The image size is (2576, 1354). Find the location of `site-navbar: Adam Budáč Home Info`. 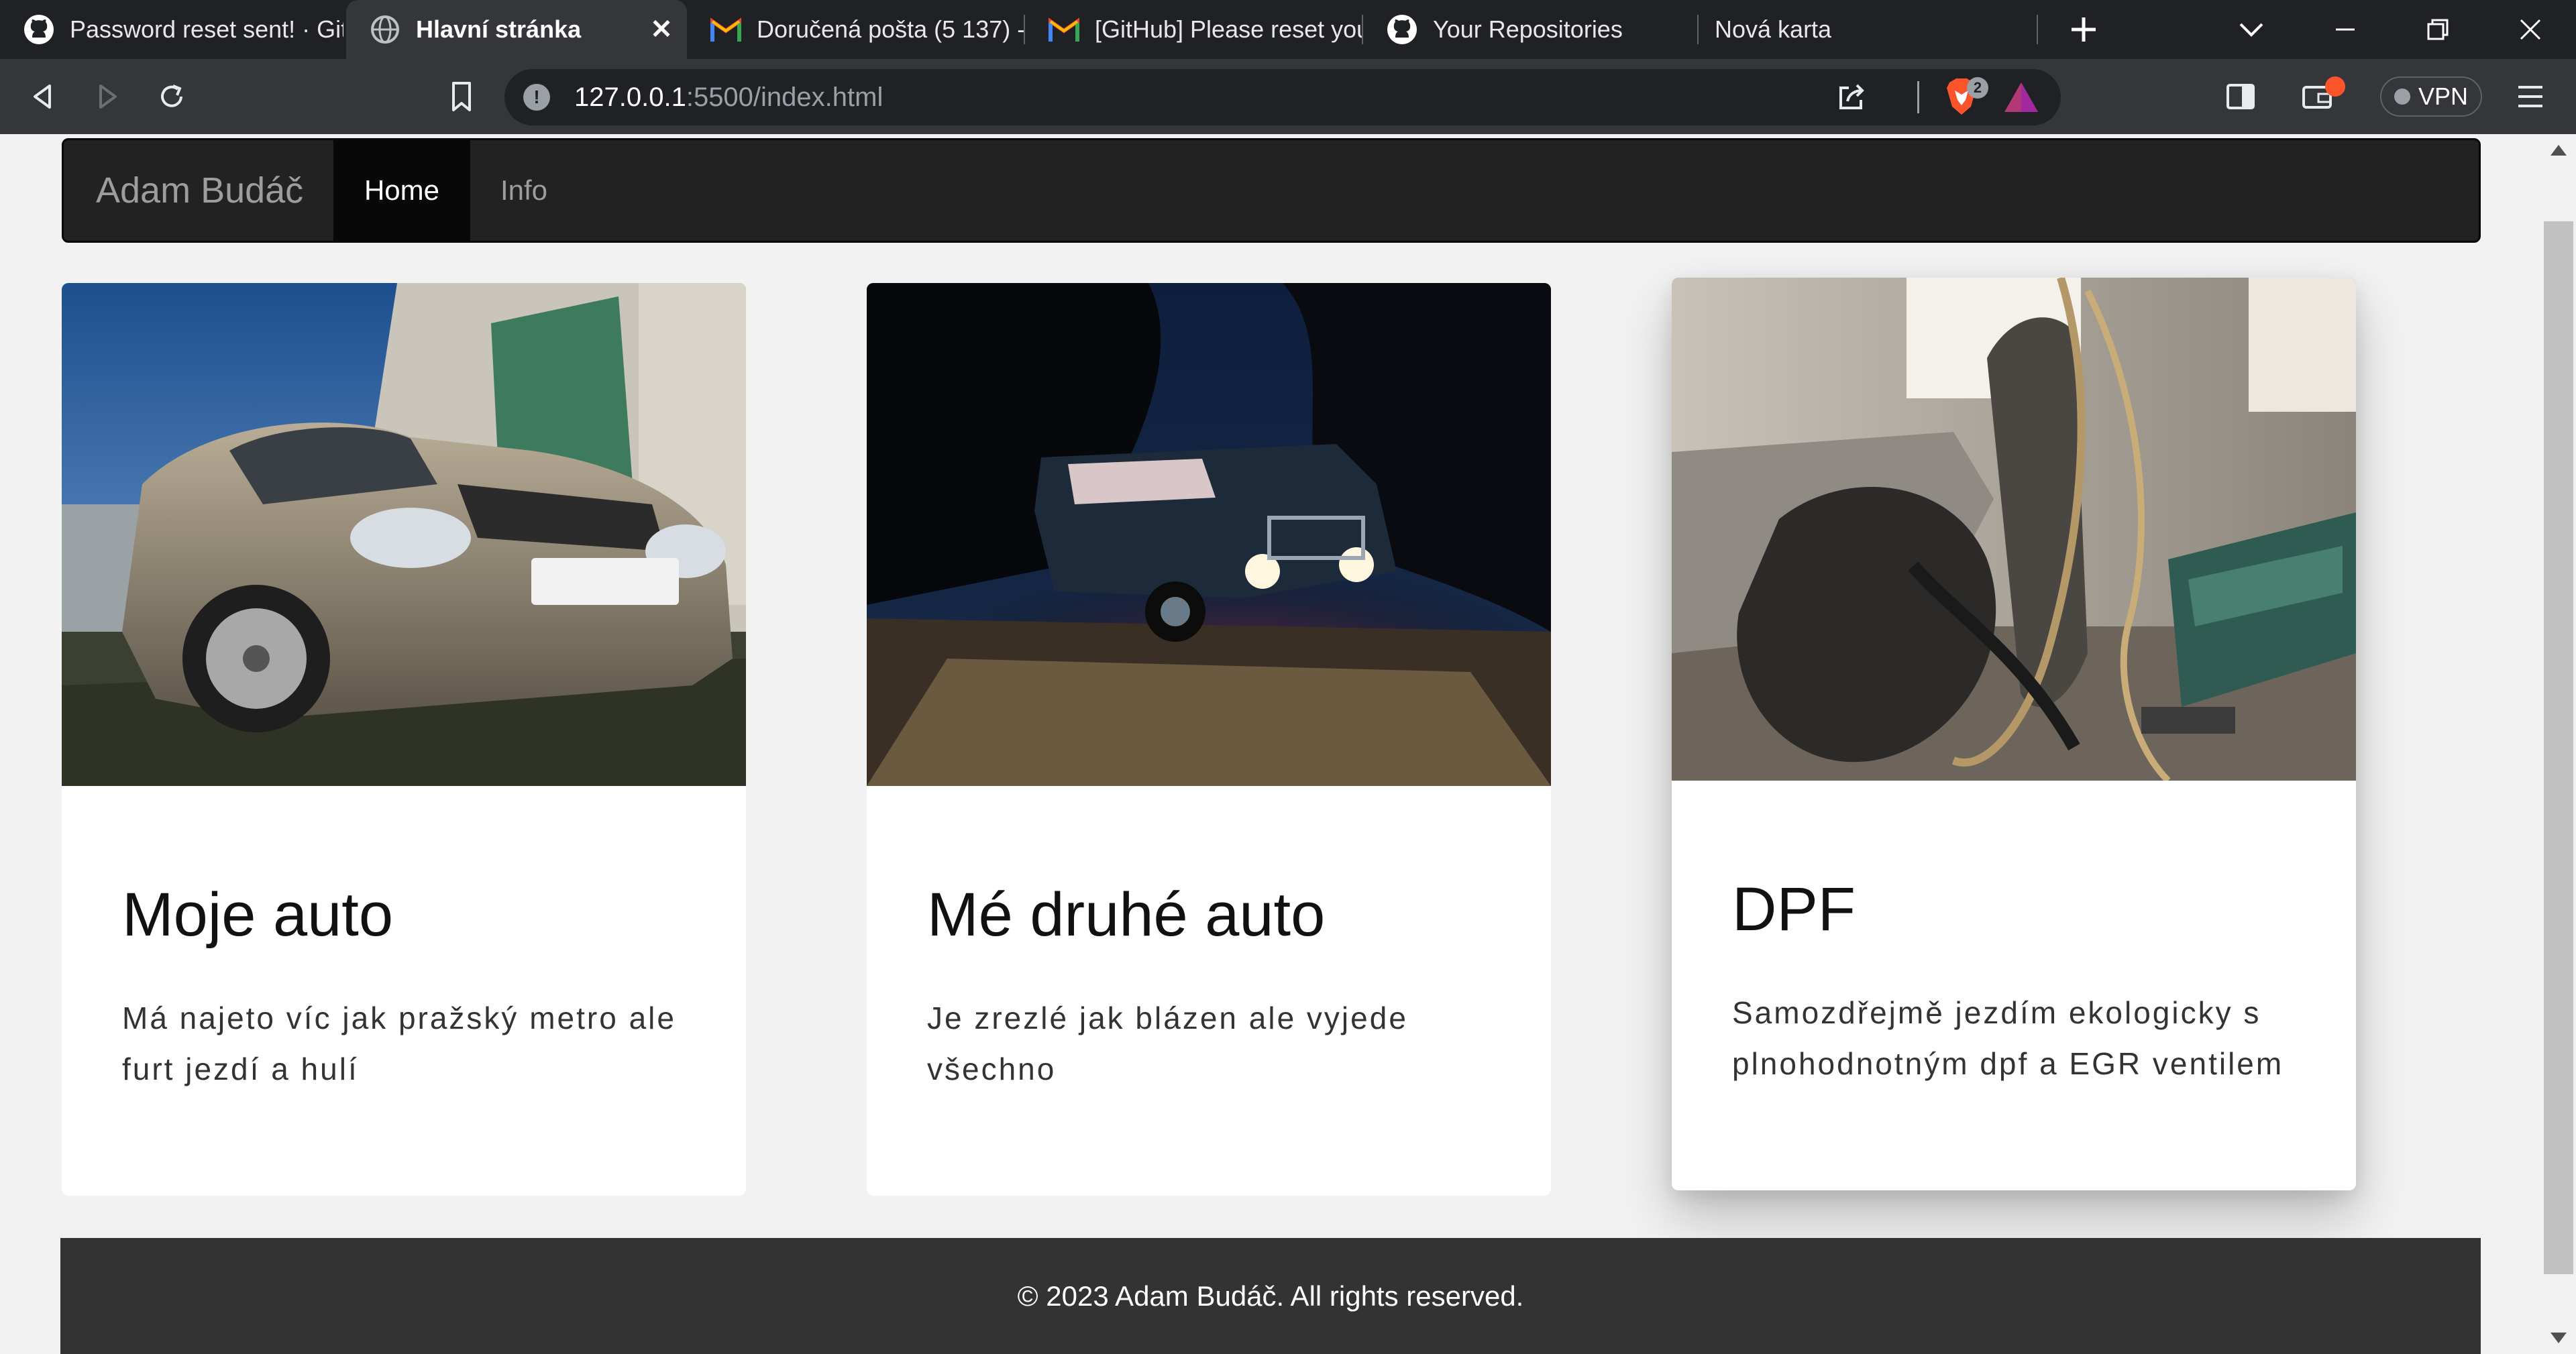

site-navbar: Adam Budáč Home Info is located at coordinates (1271, 190).